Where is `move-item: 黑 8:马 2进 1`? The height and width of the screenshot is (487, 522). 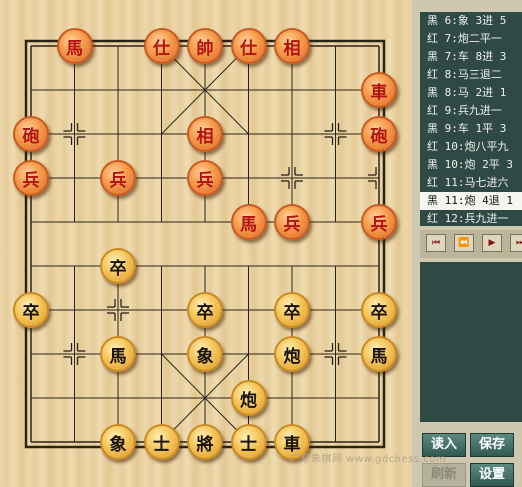
move-item: 黑 8:马 2进 1 is located at coordinates (471, 93).